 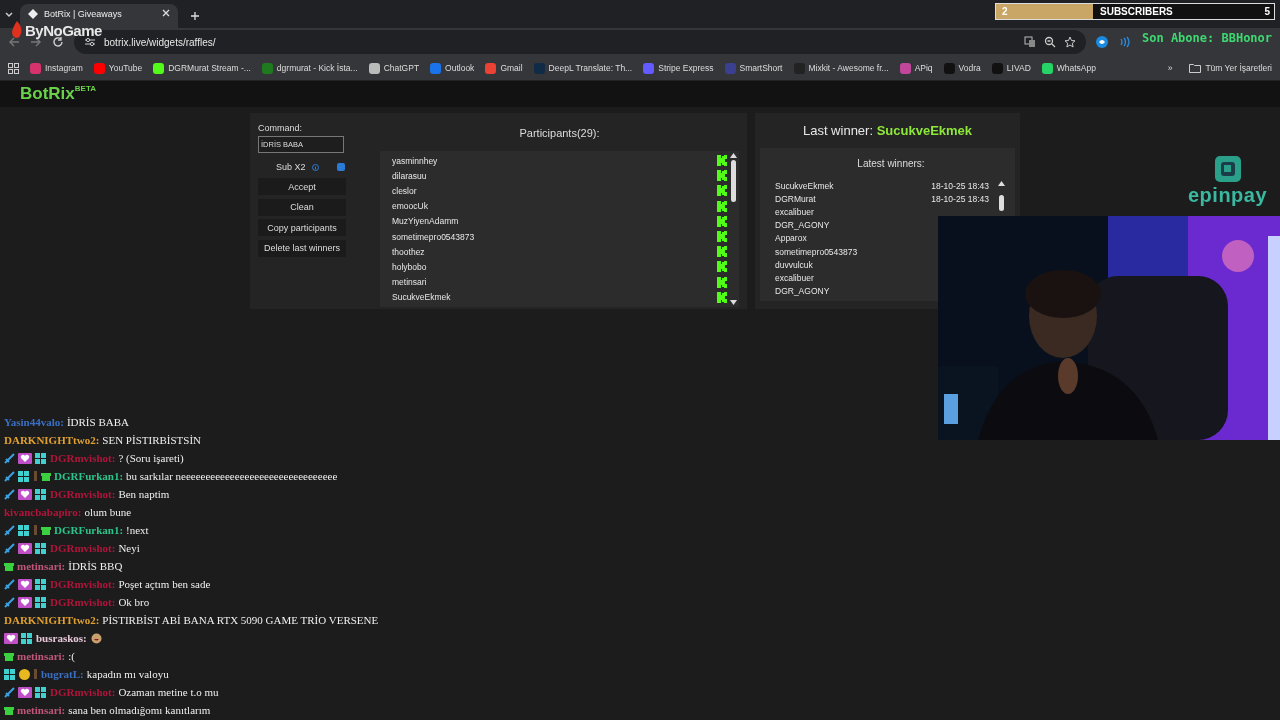 What do you see at coordinates (43, 512) in the screenshot?
I see `chat-username: kivancbabapiro:` at bounding box center [43, 512].